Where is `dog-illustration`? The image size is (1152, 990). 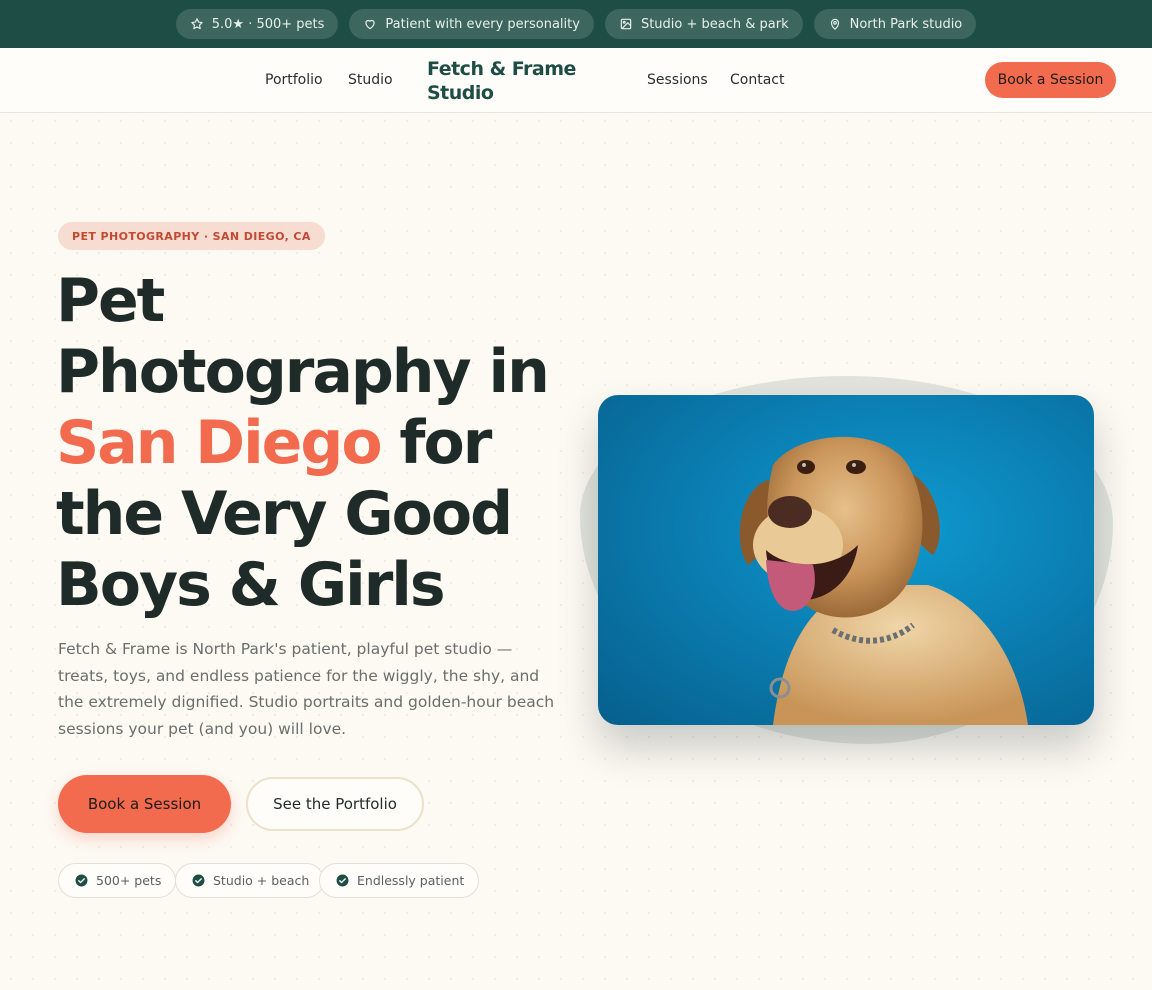
dog-illustration is located at coordinates (883, 580).